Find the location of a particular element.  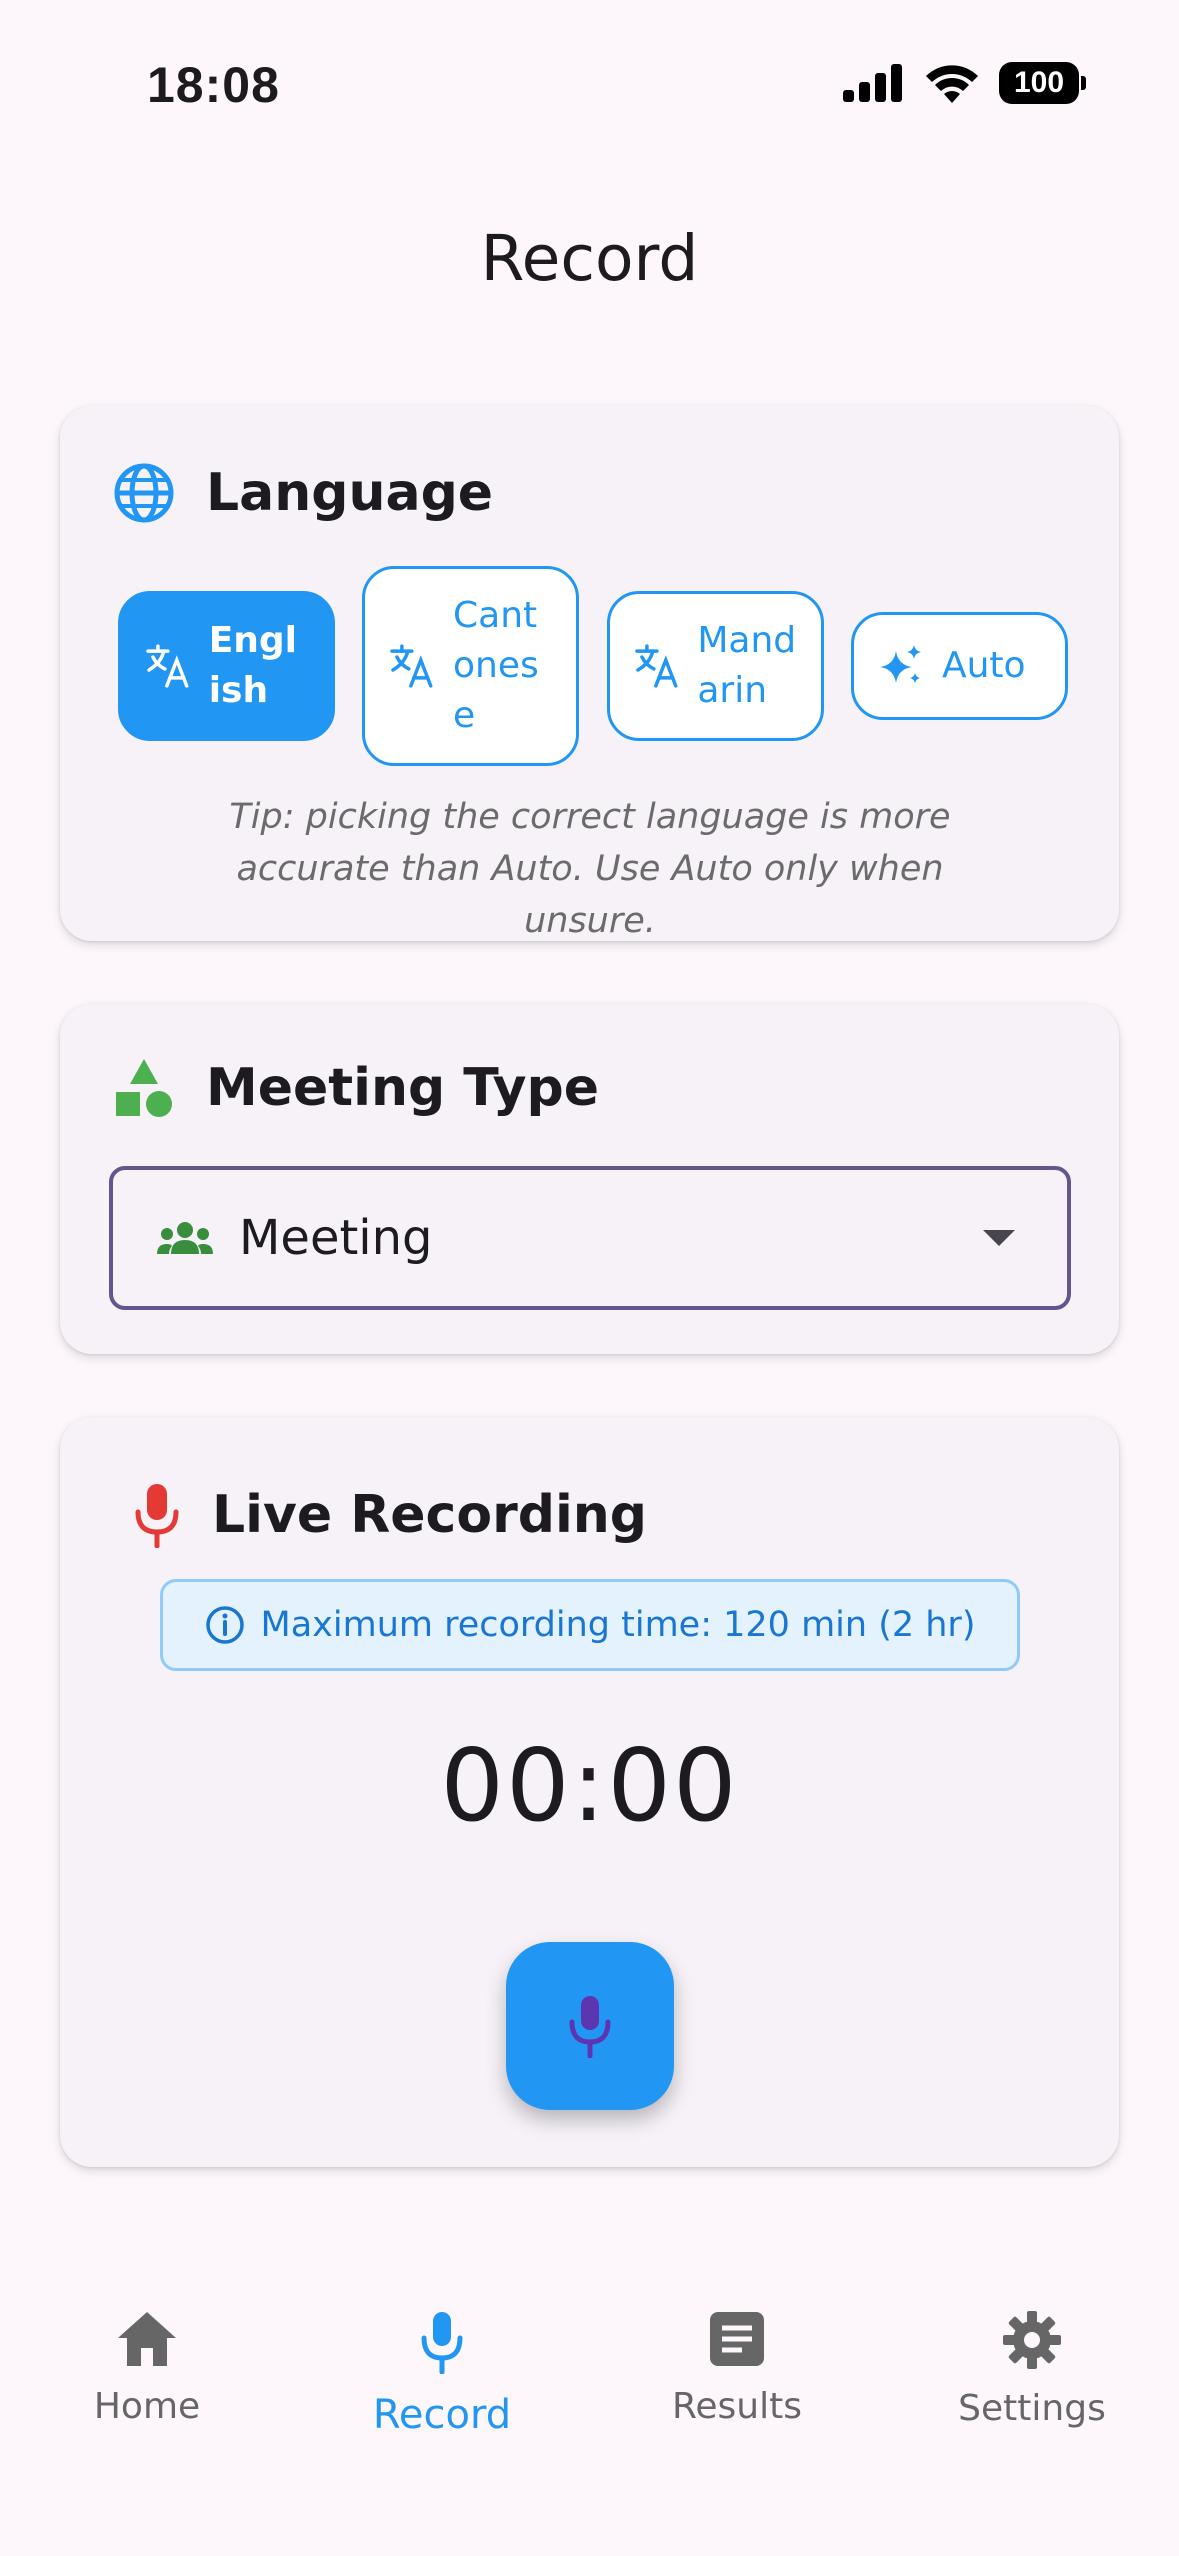

globe-icon is located at coordinates (144, 493).